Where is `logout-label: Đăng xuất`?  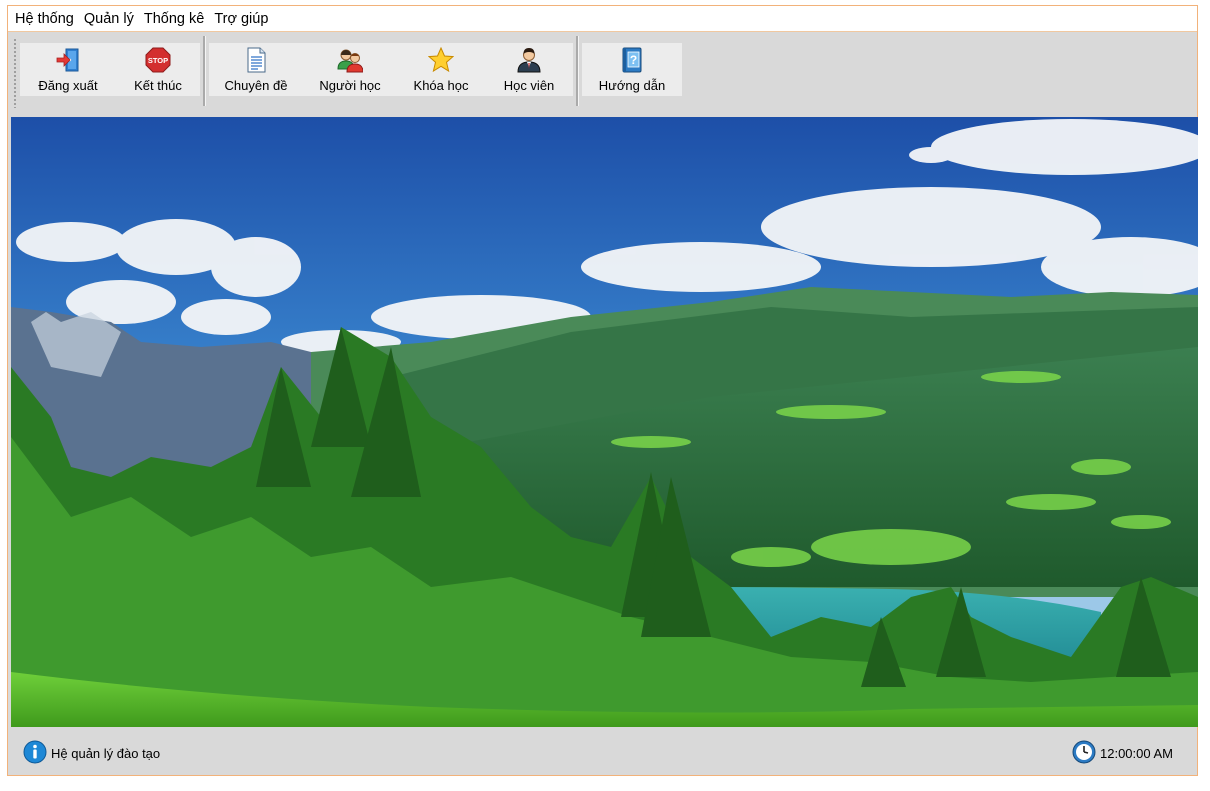
logout-label: Đăng xuất is located at coordinates (68, 85).